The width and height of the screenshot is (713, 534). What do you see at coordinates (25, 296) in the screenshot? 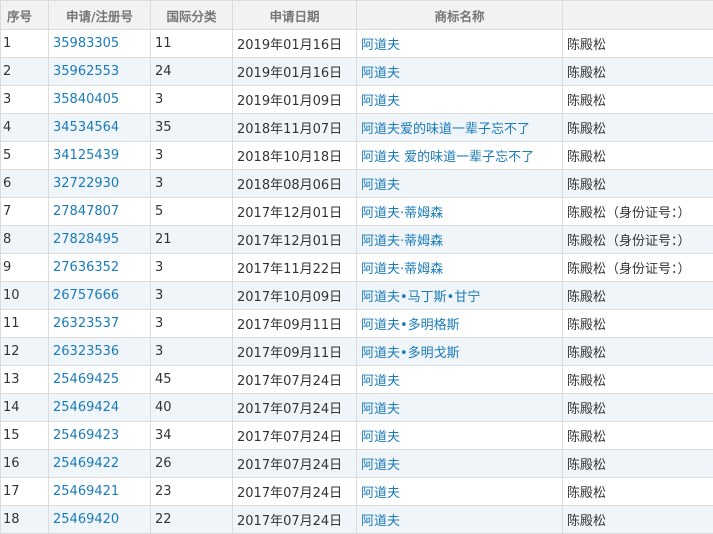
I see `row-seq: 10` at bounding box center [25, 296].